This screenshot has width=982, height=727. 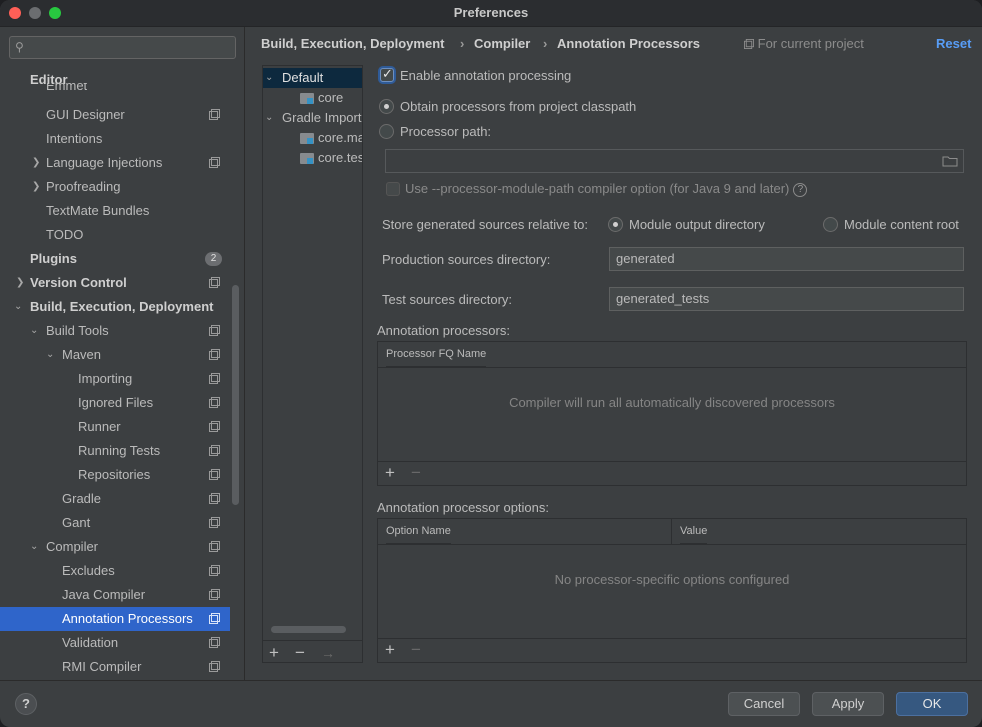 I want to click on add-option-button: +, so click(x=390, y=650).